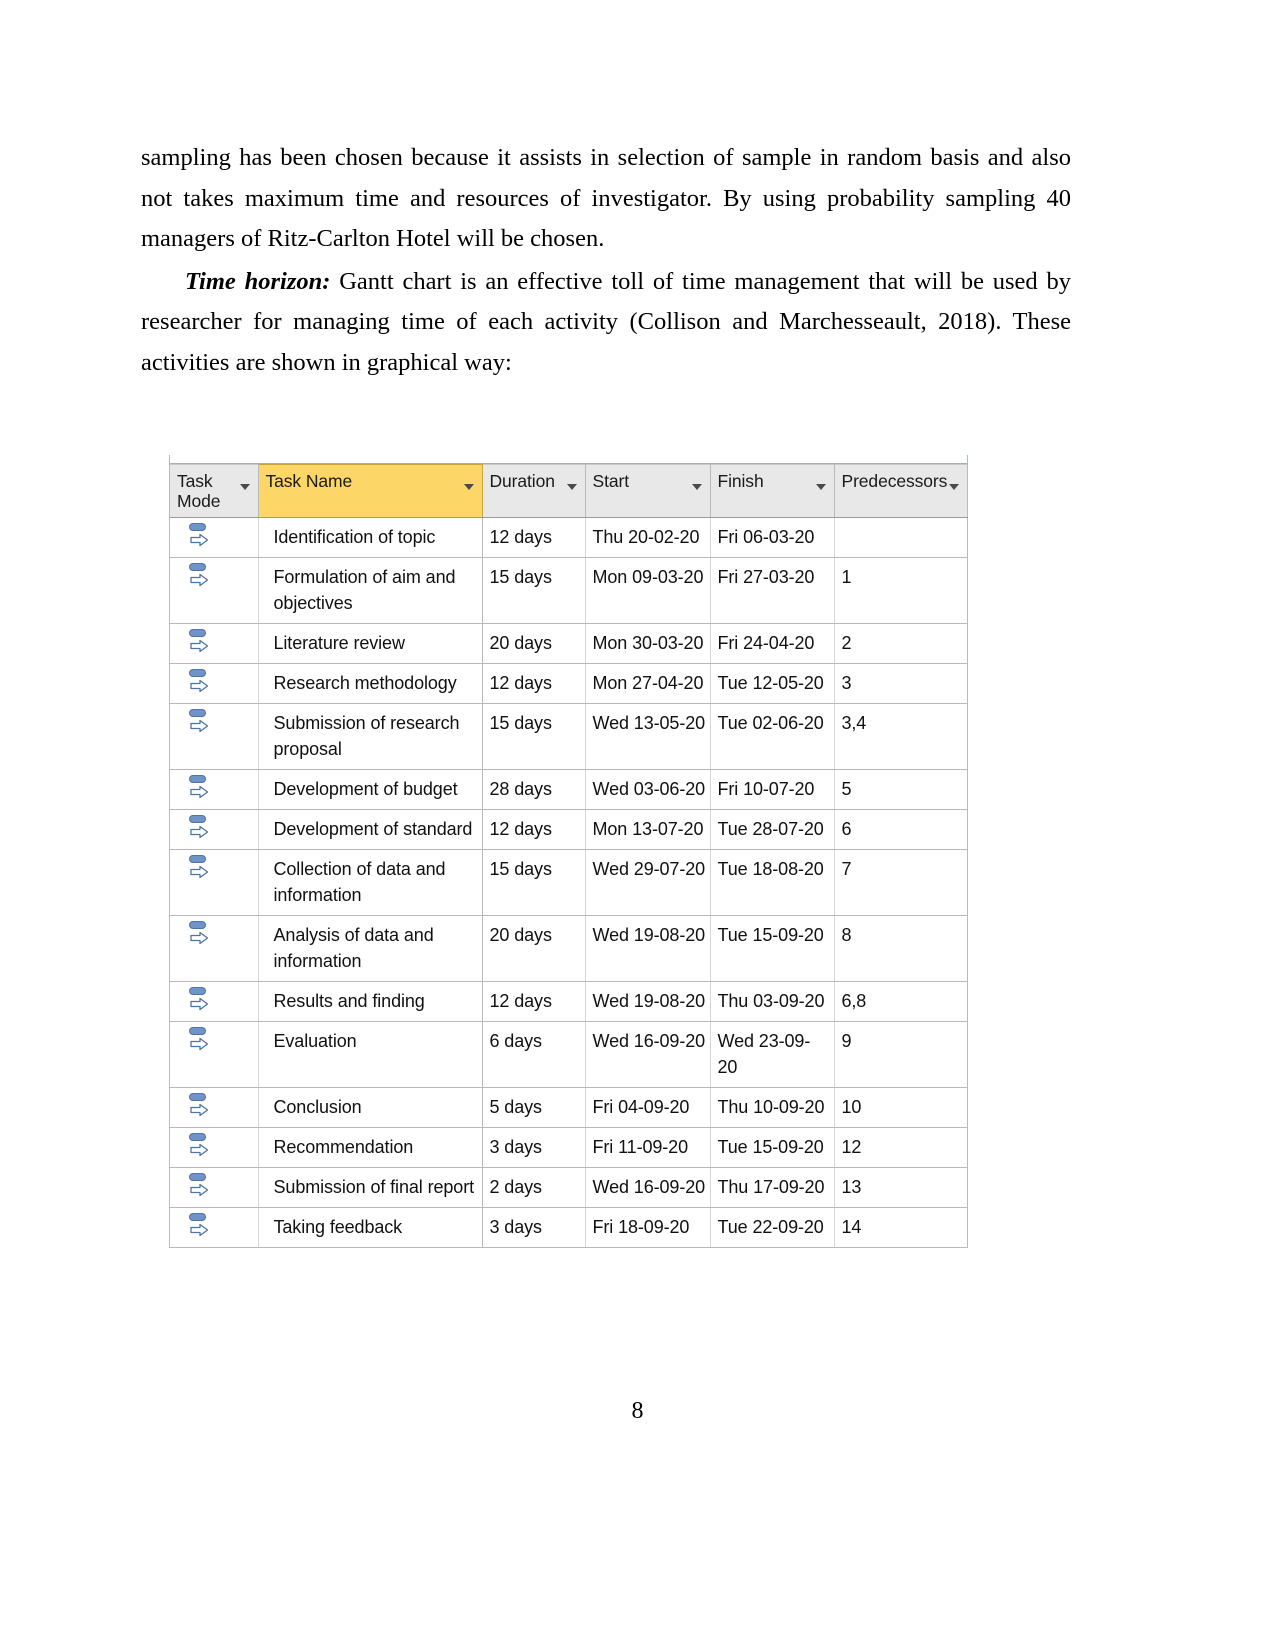 The image size is (1275, 1650). Describe the element at coordinates (648, 643) in the screenshot. I see `start-cell: Mon 30-03-20` at that location.